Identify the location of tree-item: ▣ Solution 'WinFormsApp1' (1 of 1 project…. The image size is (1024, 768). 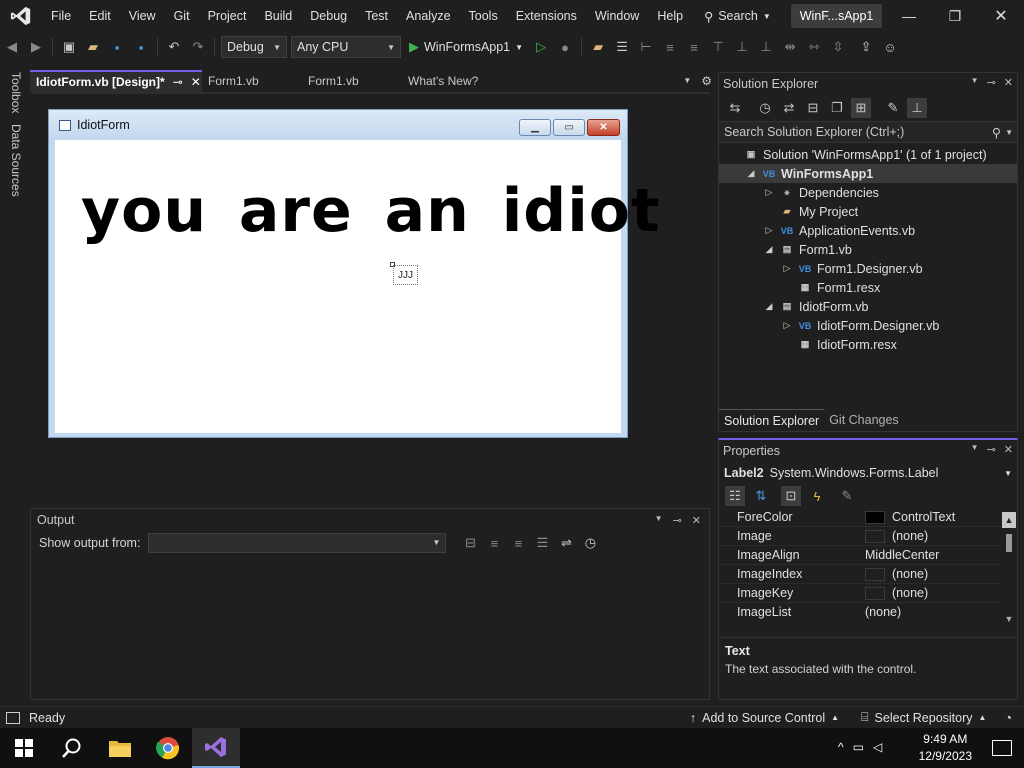
(868, 154).